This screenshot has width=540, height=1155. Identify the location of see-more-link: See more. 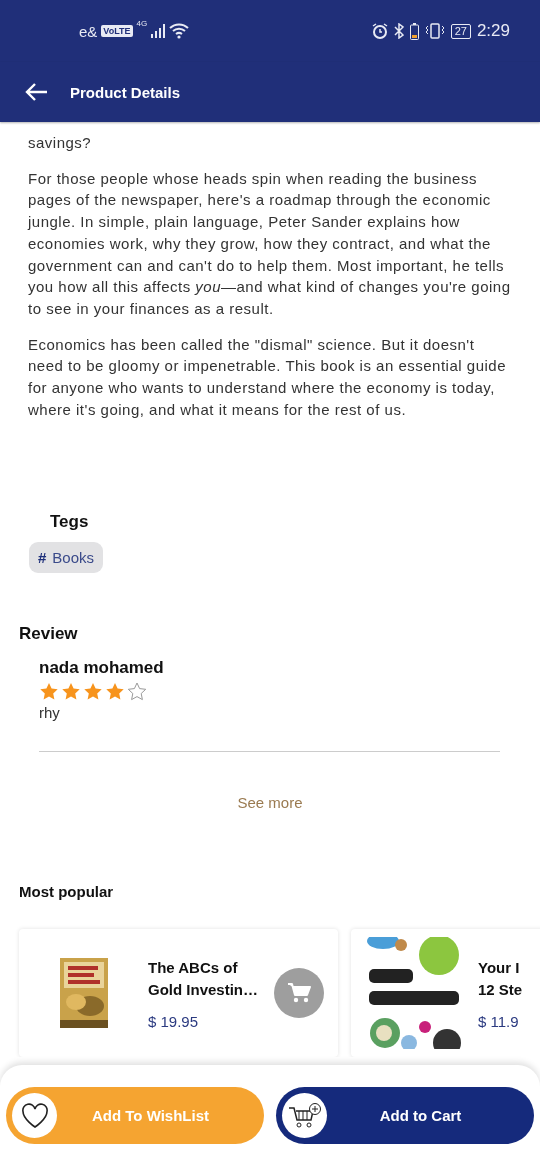
(279, 803).